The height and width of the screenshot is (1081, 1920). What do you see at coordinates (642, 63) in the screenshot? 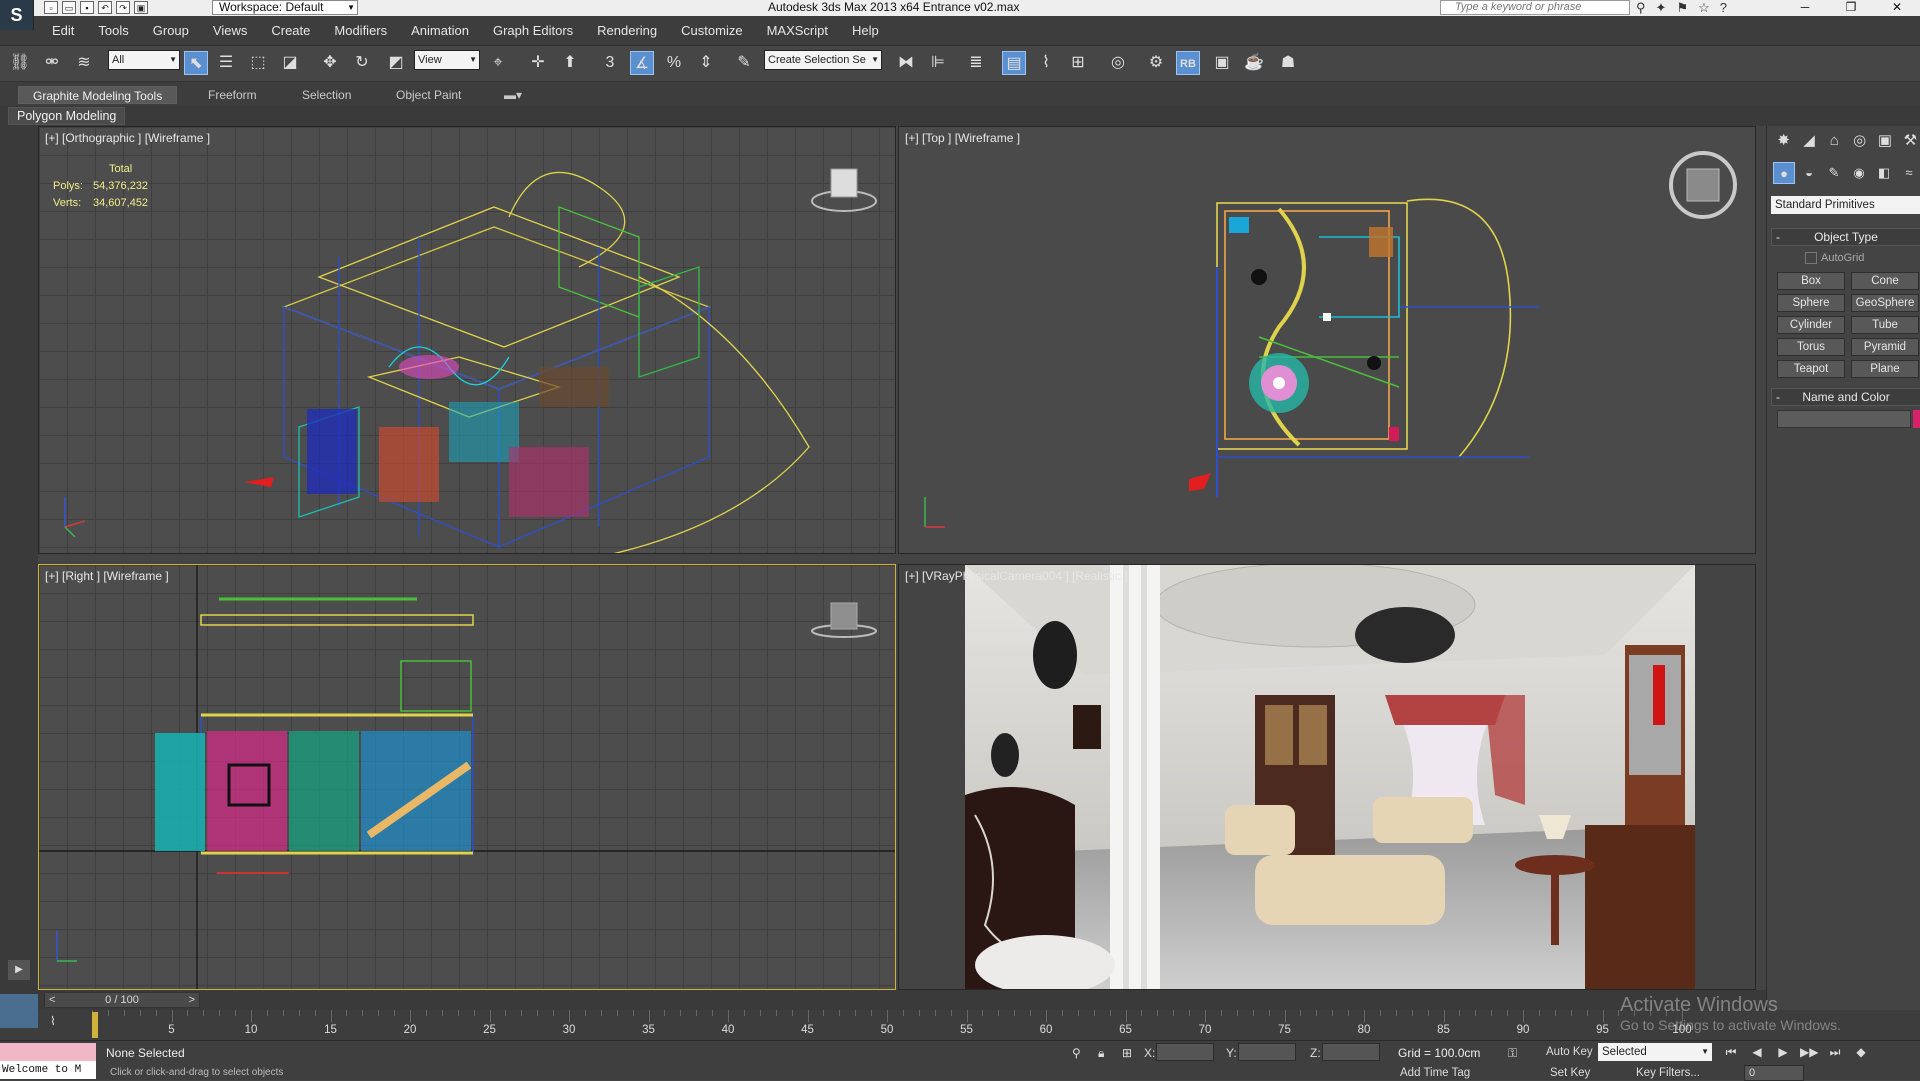
I see `angle-snap-icon: ∡` at bounding box center [642, 63].